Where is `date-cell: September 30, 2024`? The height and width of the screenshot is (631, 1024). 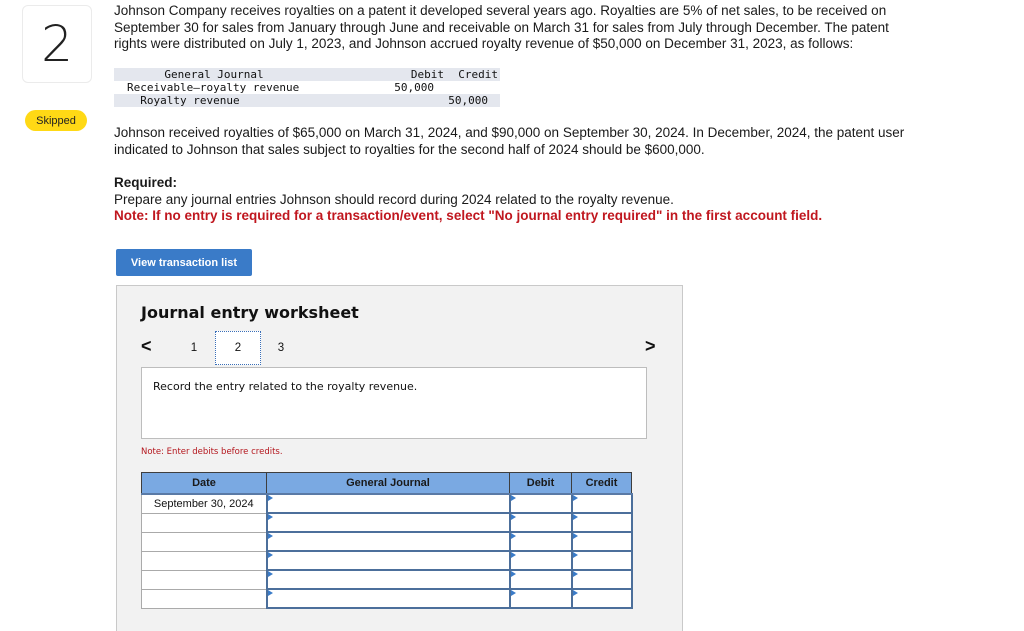
date-cell: September 30, 2024 is located at coordinates (204, 503).